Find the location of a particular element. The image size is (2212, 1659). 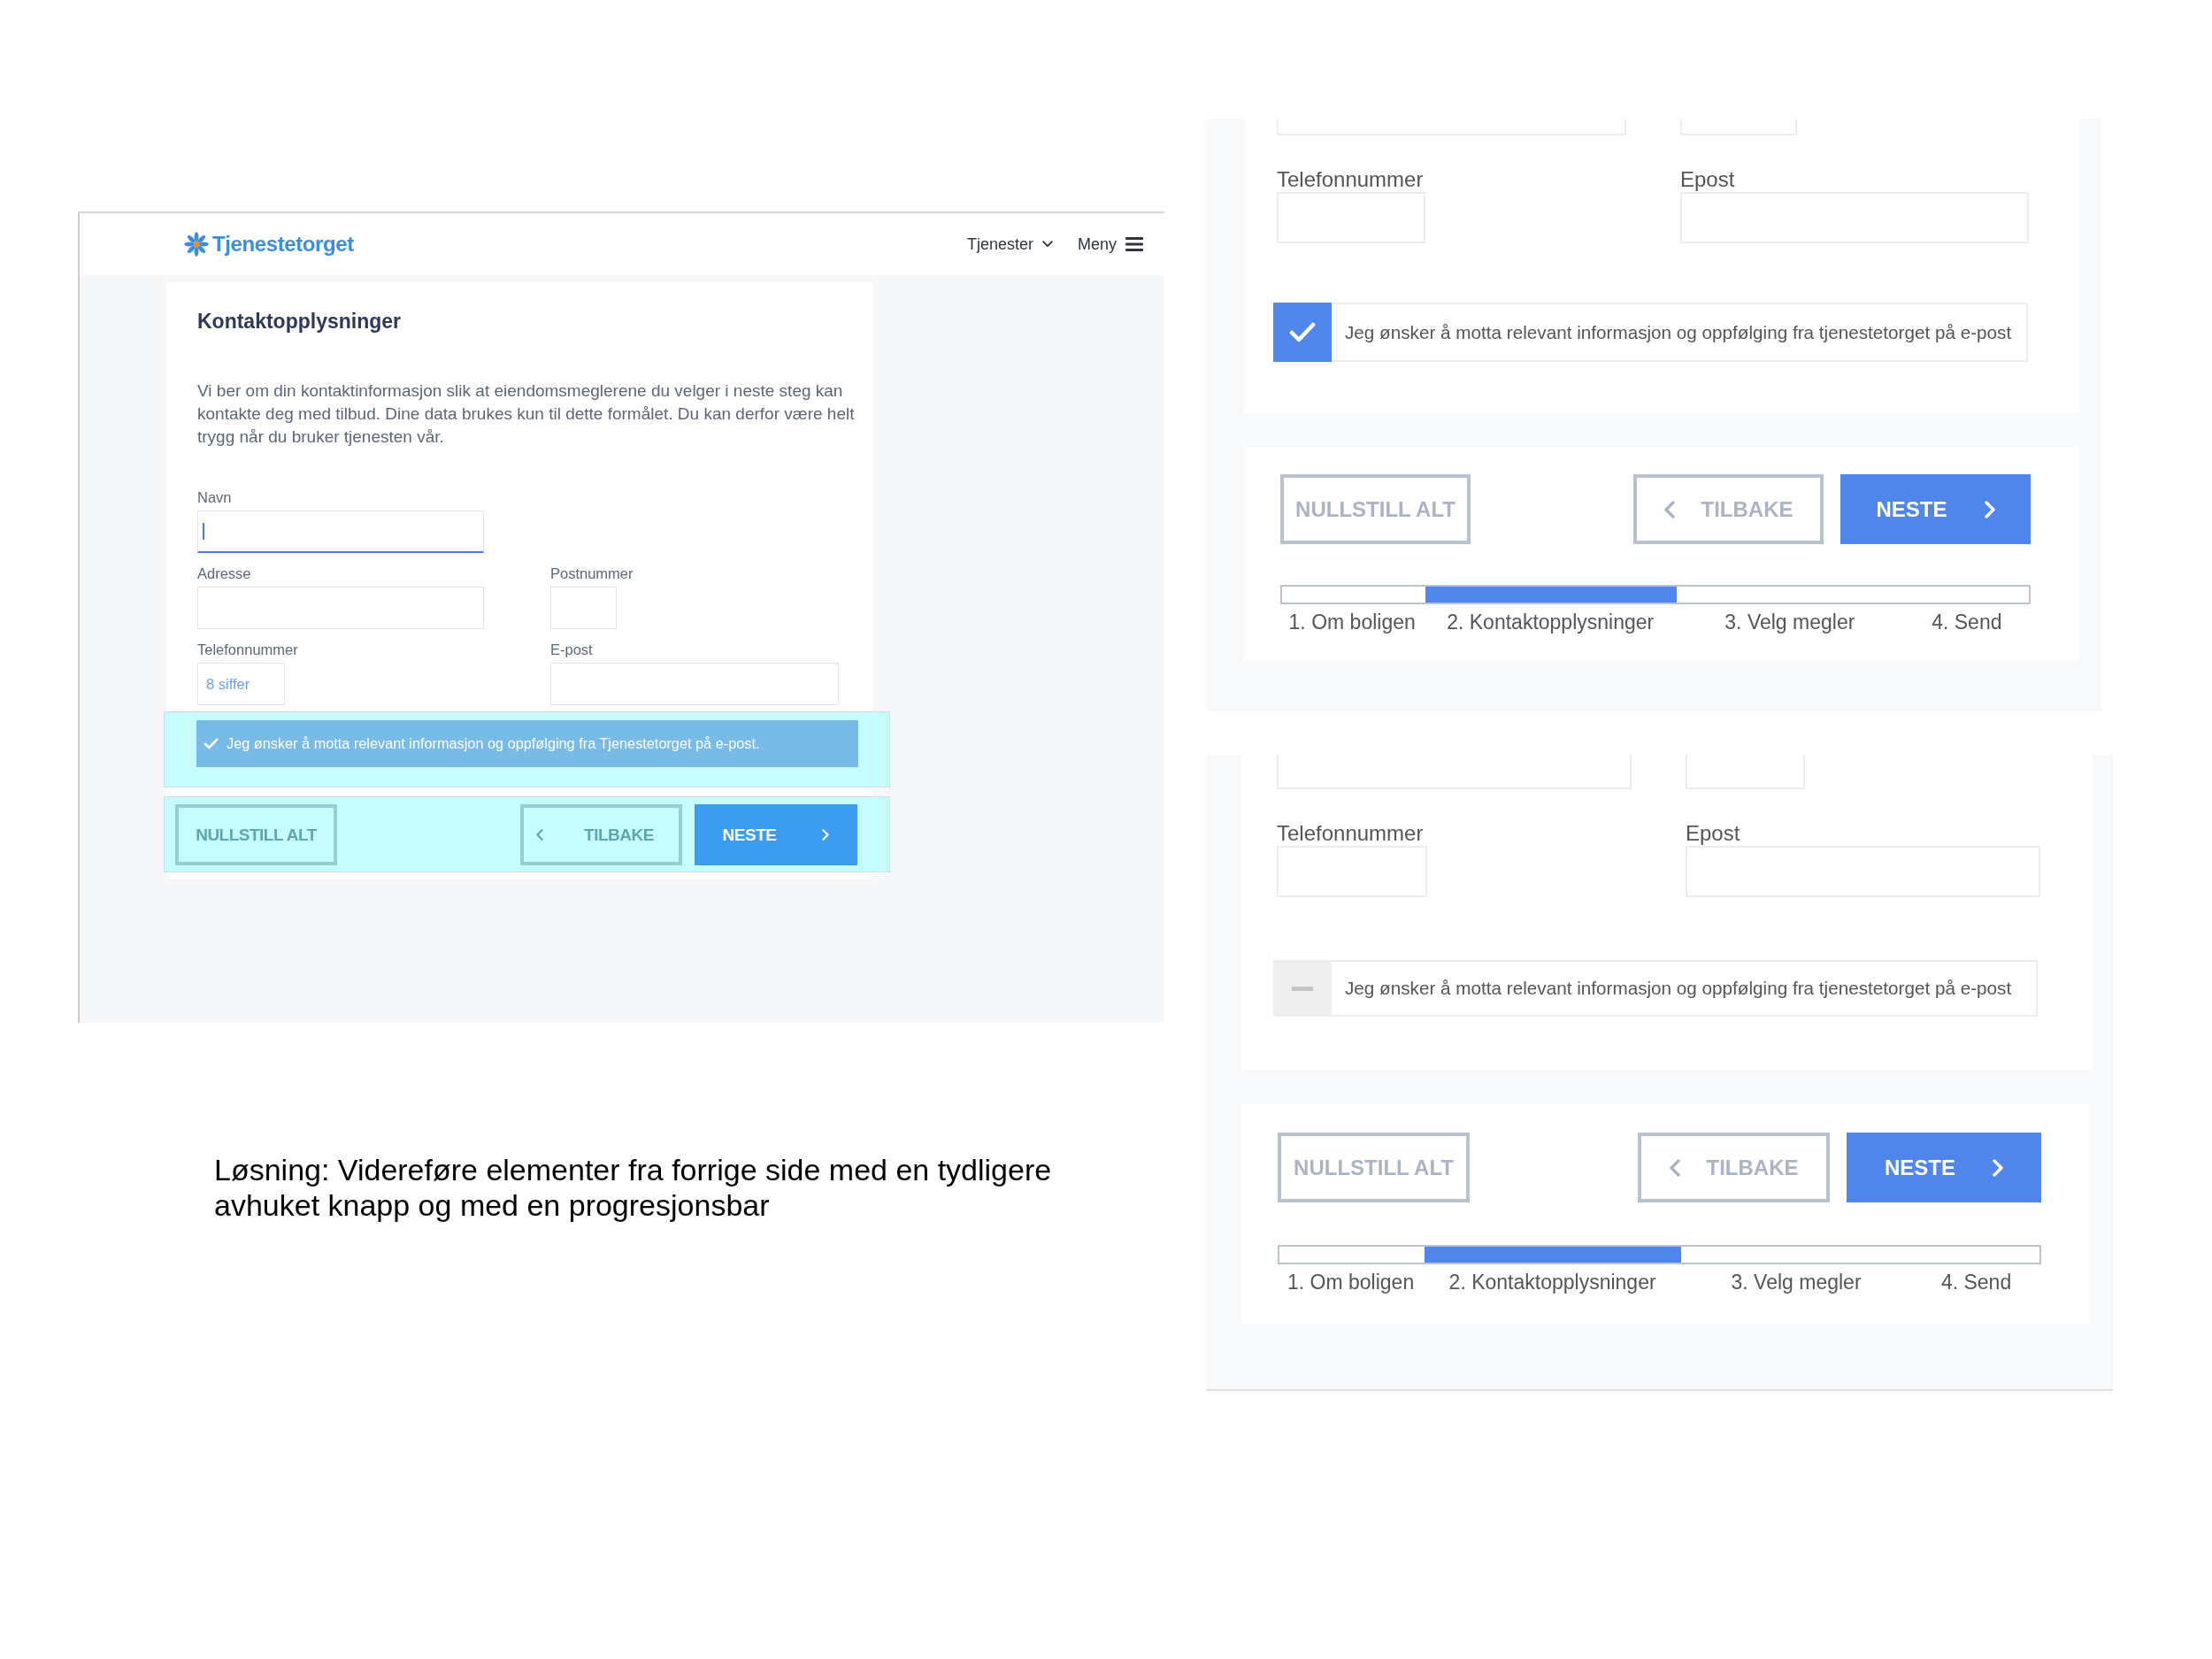

consent-checkbox: Jeg ønsker å motta relevant informasjon og oppfølging fra Tjenestetorget på e-post. is located at coordinates (527, 743).